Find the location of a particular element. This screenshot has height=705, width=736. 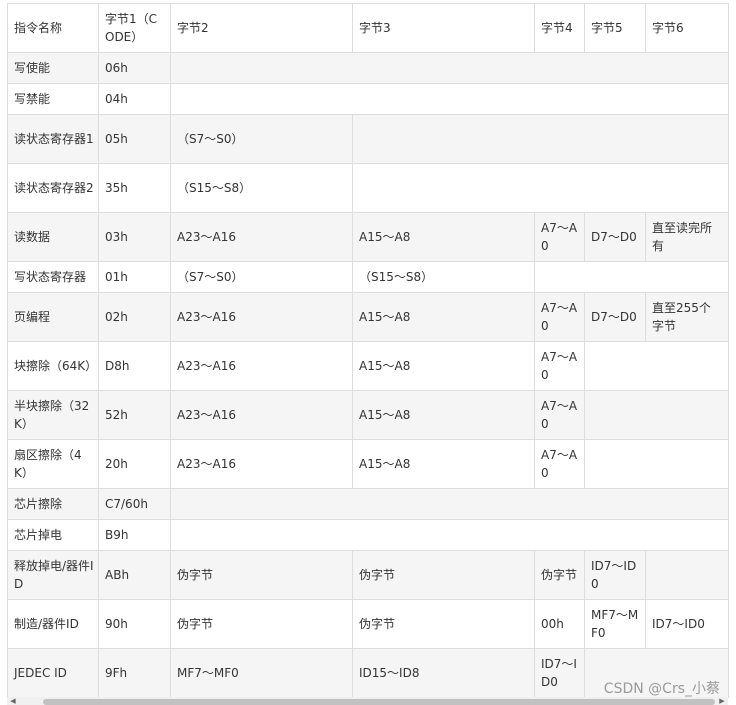

header-row: 指令名称 字节1（CODE） 字节2 字节3 字节4 字节5 字节6 is located at coordinates (368, 28).